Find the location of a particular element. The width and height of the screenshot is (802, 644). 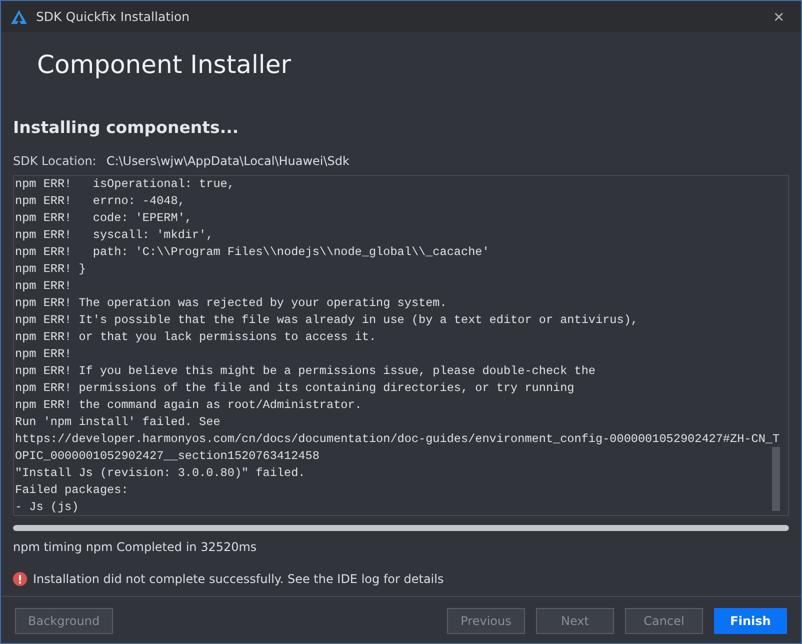

log-line: npm ERR! errno: -4048, is located at coordinates (100, 201).